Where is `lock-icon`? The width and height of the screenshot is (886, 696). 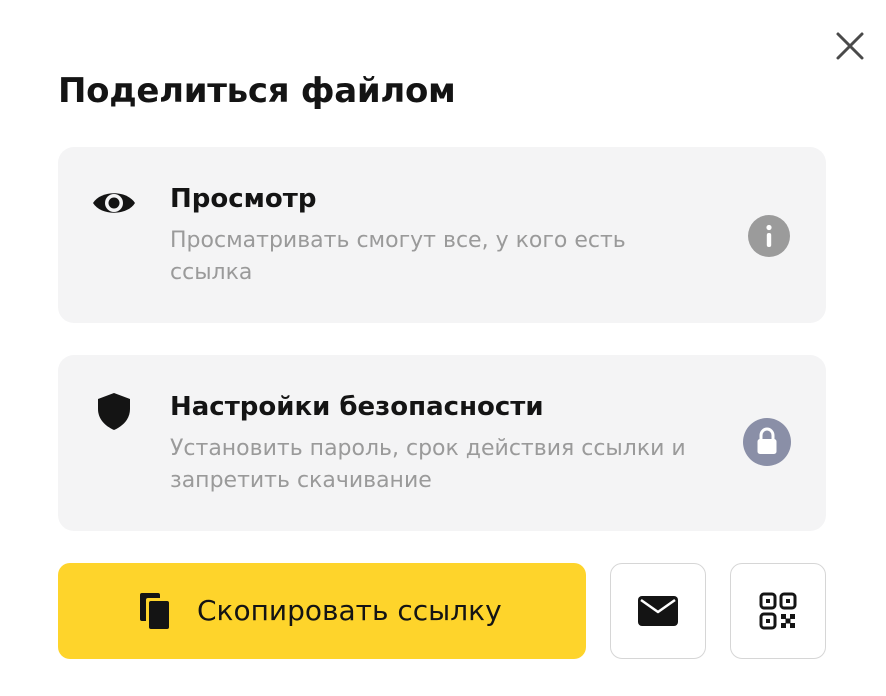
lock-icon is located at coordinates (767, 442).